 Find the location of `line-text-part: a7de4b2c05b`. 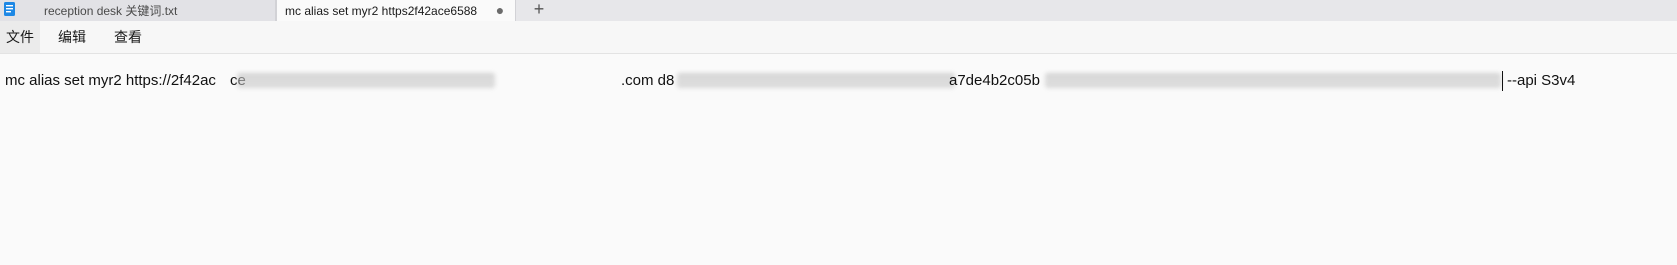

line-text-part: a7de4b2c05b is located at coordinates (994, 80).